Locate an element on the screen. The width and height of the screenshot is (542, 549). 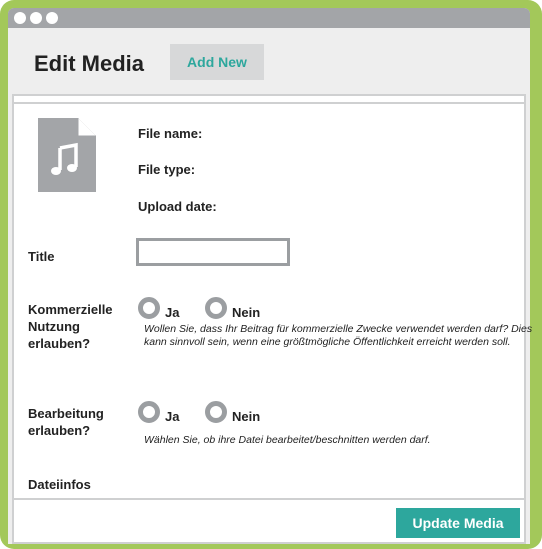
commercial-use-label: Kommerzielle Nutzung erlauben? is located at coordinates (70, 326).